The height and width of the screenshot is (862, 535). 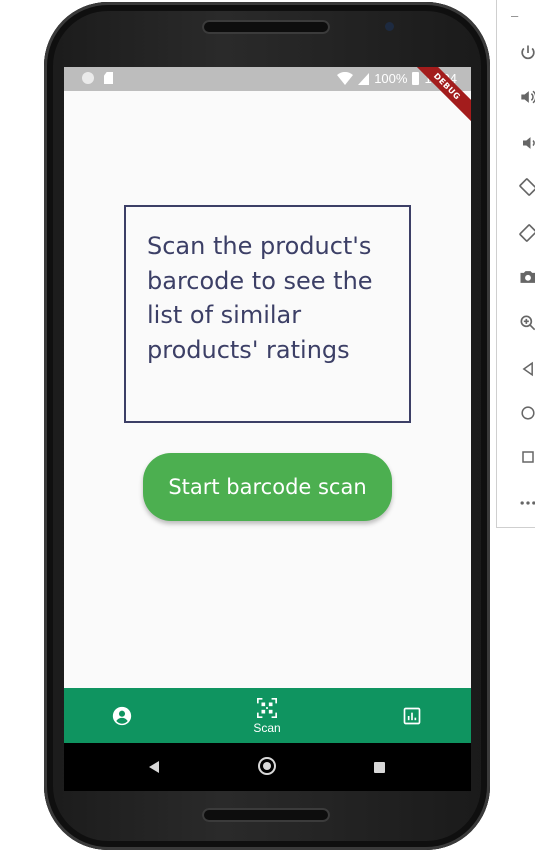 What do you see at coordinates (267, 707) in the screenshot?
I see `qr-code-scanner-icon` at bounding box center [267, 707].